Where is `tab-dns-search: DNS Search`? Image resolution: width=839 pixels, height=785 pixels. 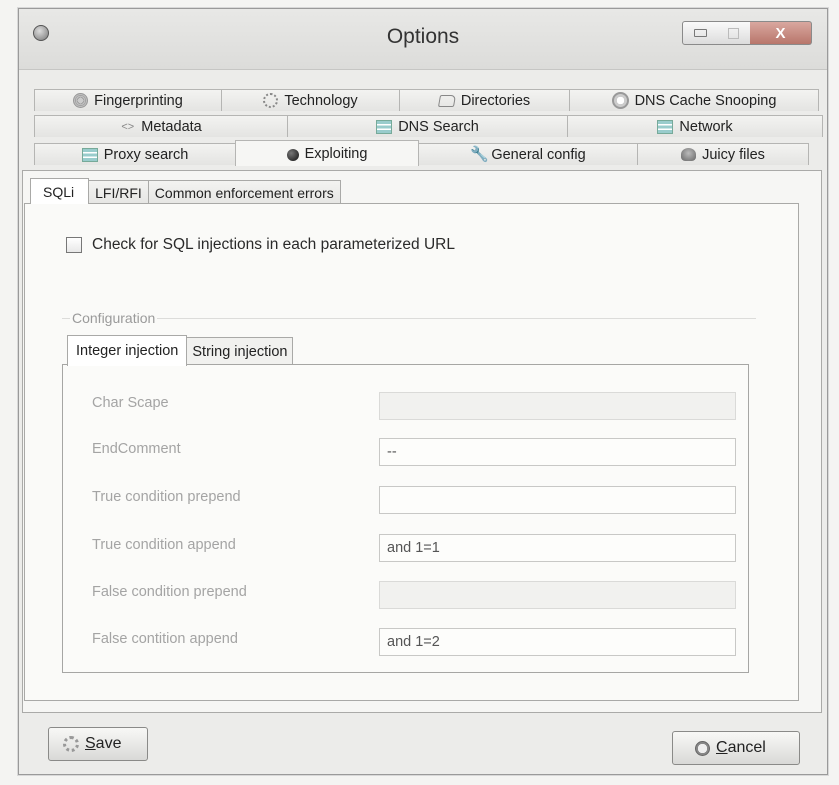
tab-dns-search: DNS Search is located at coordinates (427, 126).